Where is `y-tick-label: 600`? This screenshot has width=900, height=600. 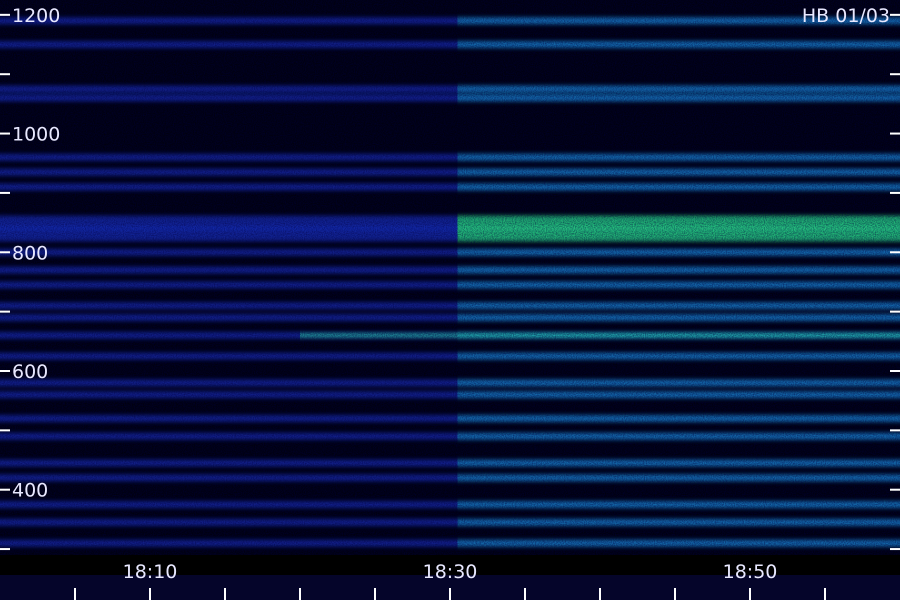
y-tick-label: 600 is located at coordinates (30, 372).